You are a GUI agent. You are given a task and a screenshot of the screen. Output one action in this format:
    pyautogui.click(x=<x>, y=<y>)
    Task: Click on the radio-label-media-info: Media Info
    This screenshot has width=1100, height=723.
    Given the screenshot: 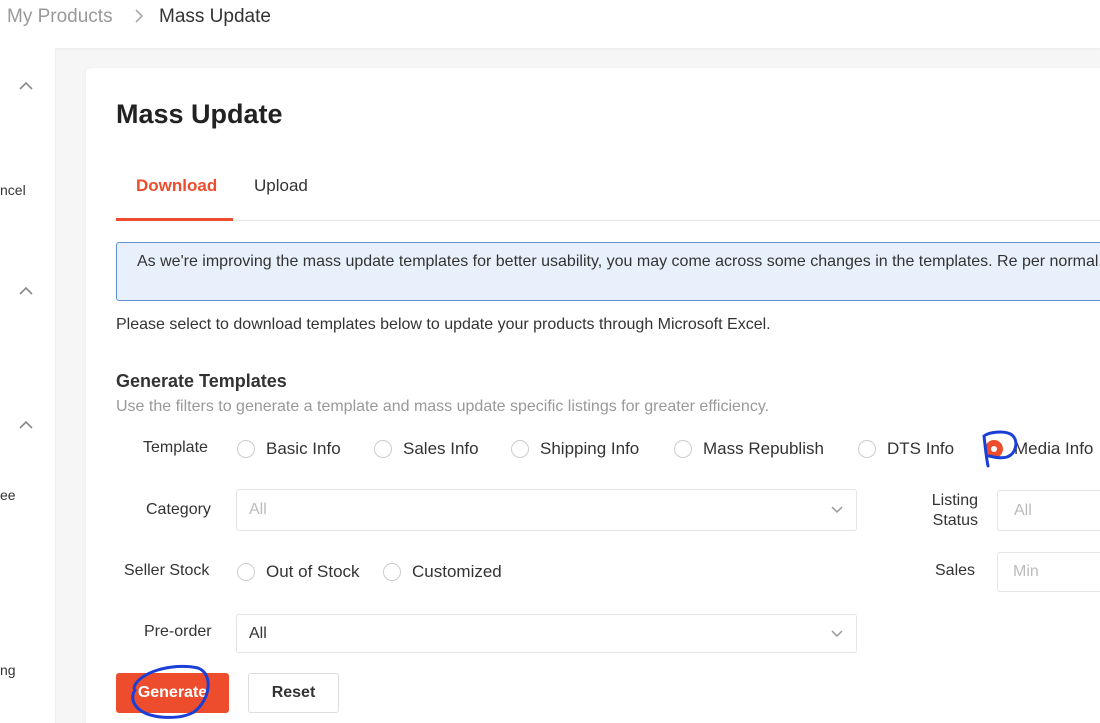 What is the action you would take?
    pyautogui.click(x=1053, y=449)
    